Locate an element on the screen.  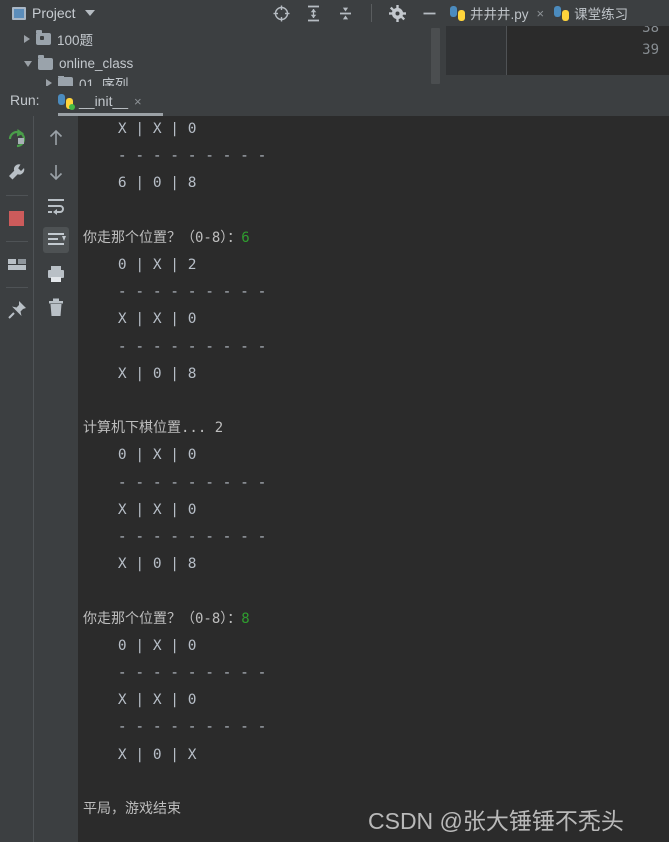
tree-item-1: online_class is located at coordinates (223, 63).